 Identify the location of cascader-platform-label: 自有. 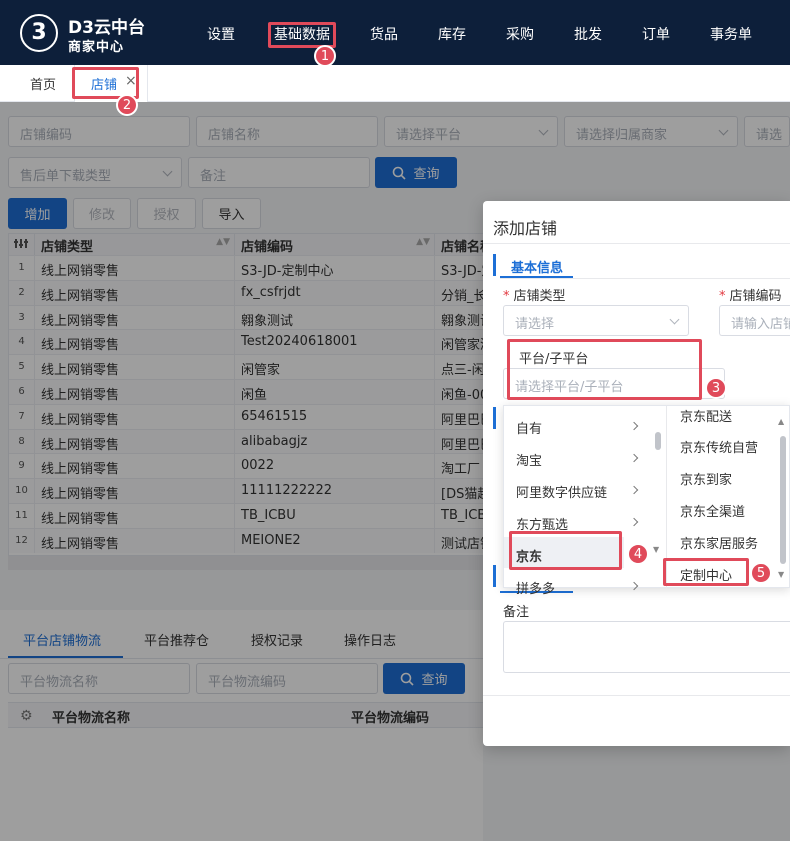
(529, 429).